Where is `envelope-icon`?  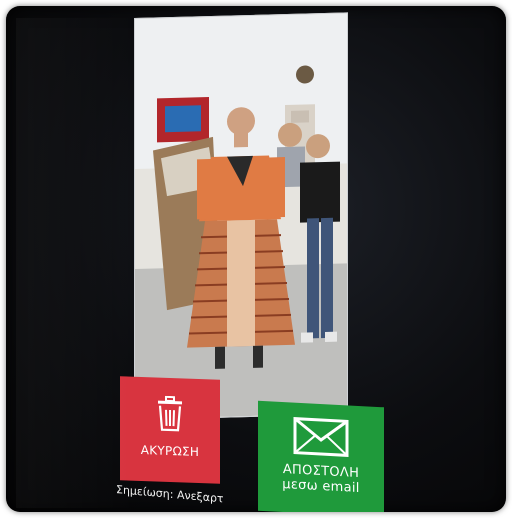
envelope-icon is located at coordinates (321, 439).